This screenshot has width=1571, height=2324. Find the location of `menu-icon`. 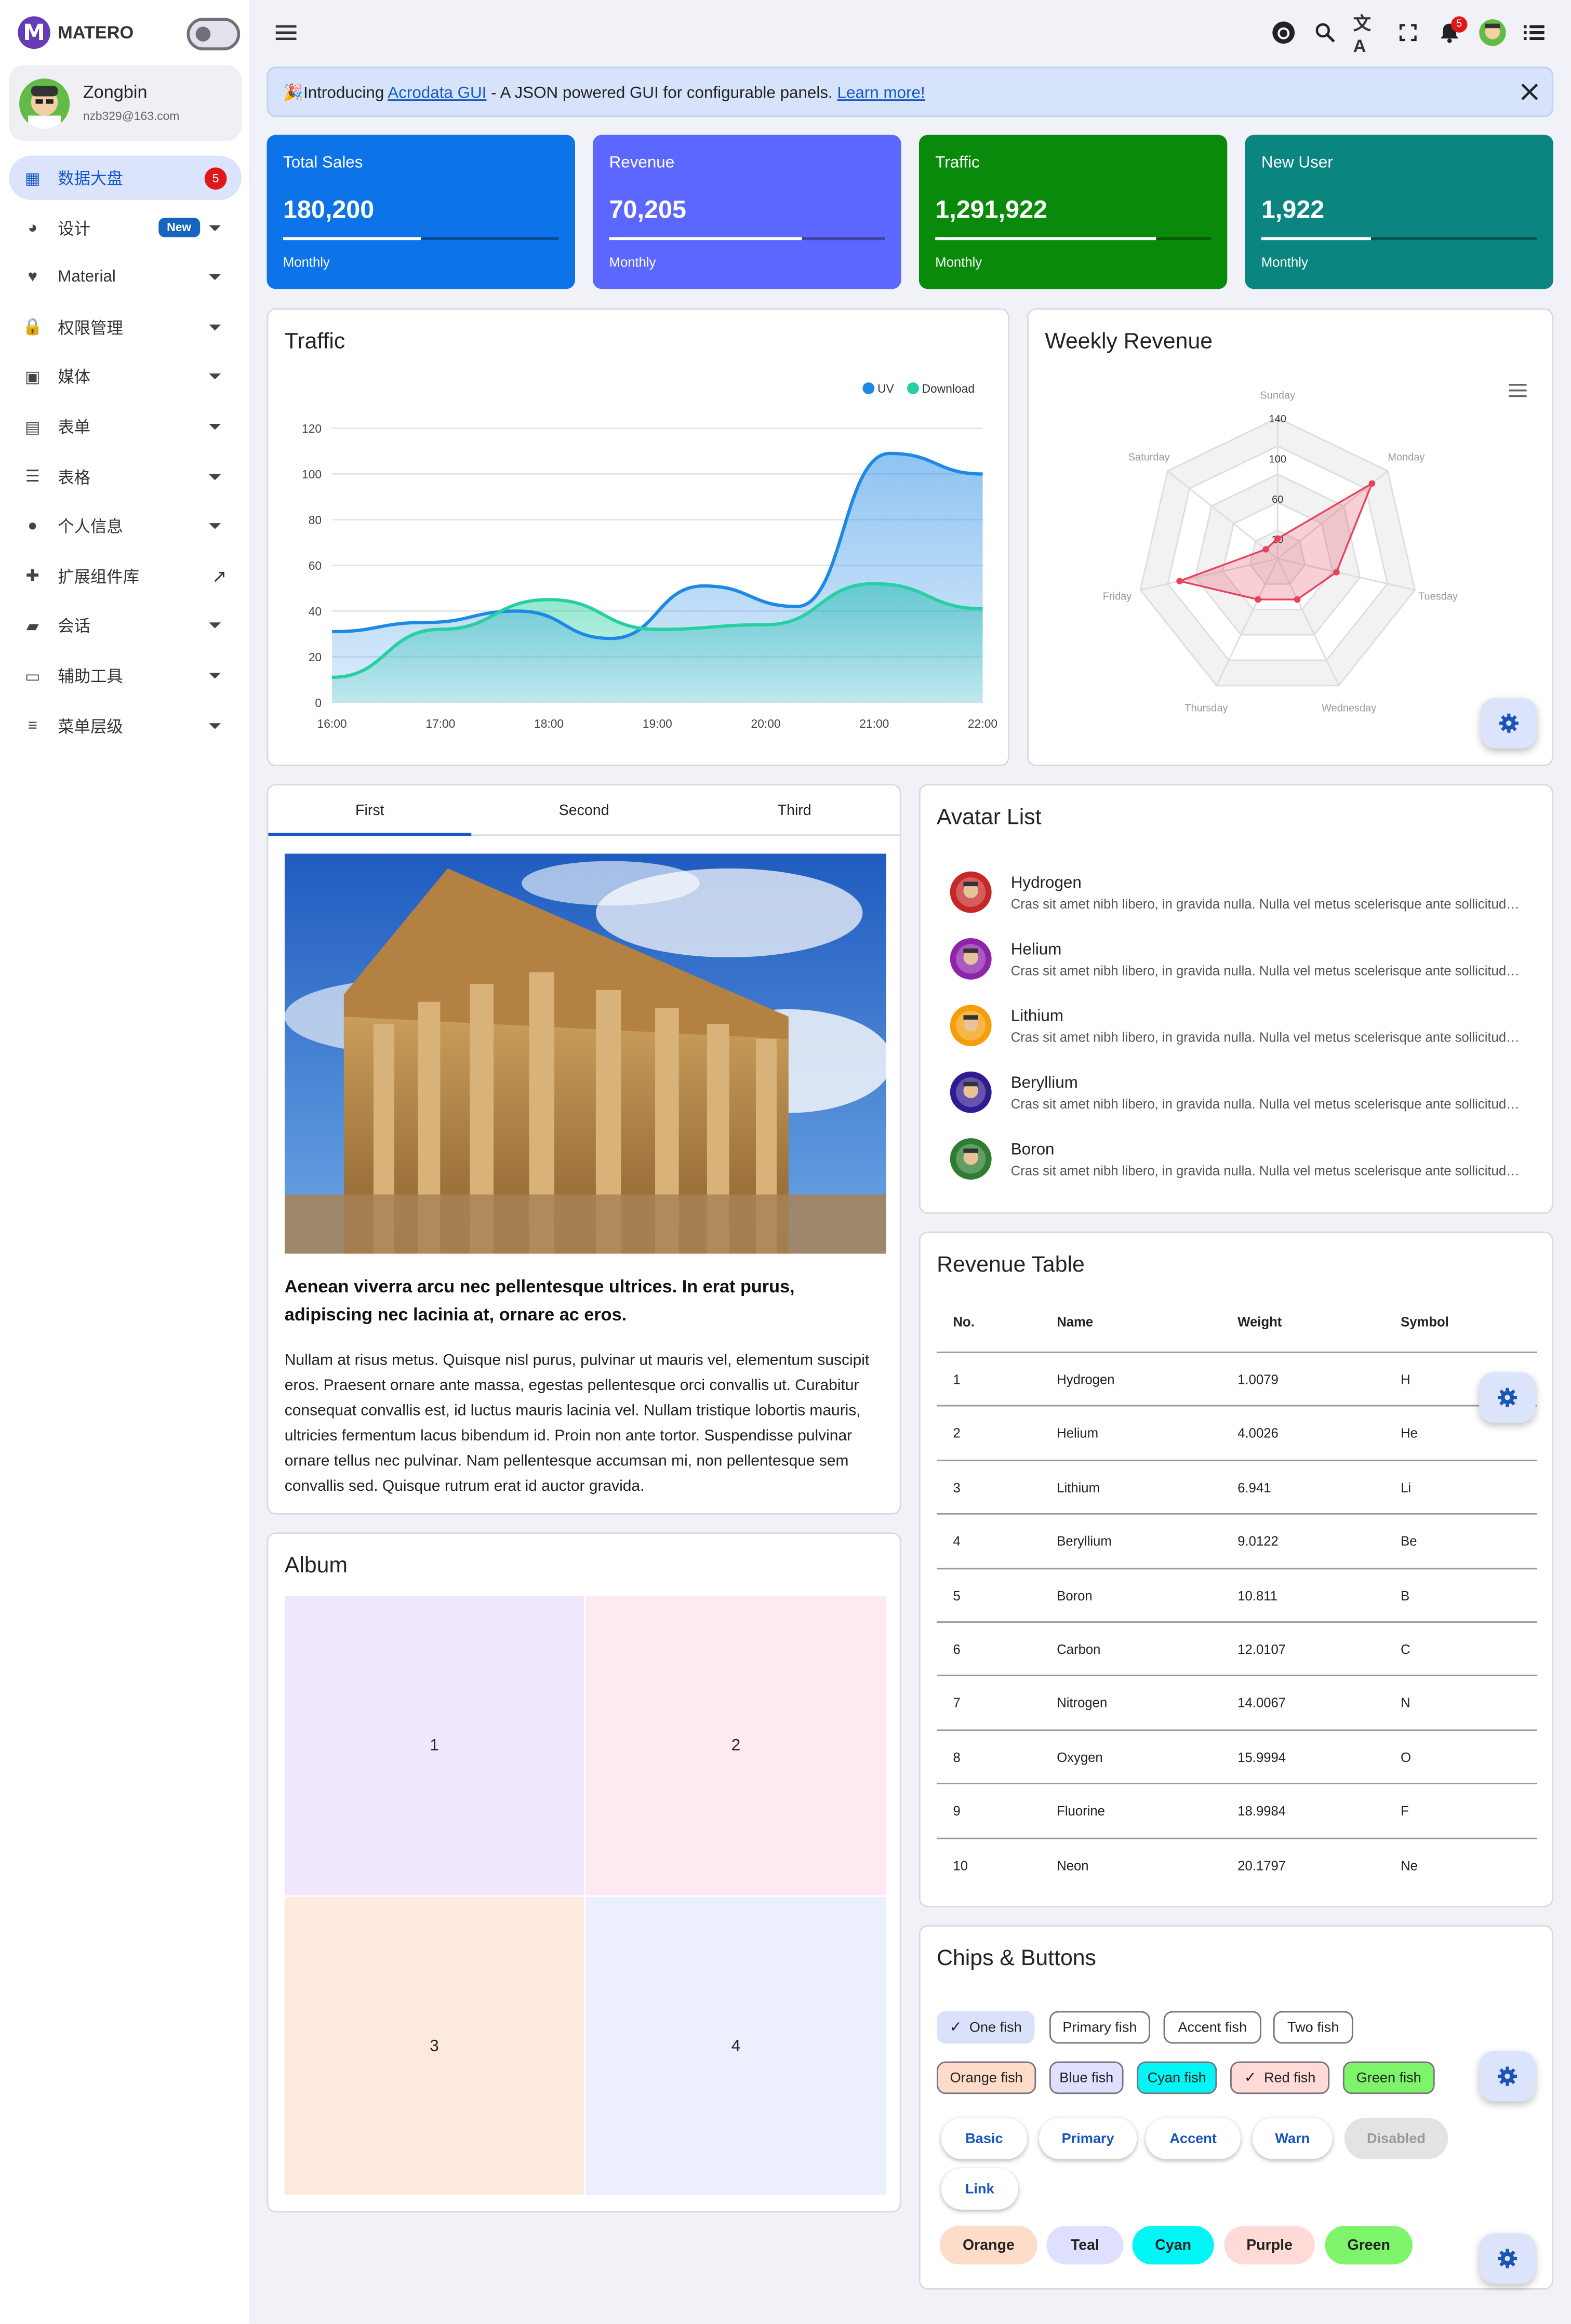

menu-icon is located at coordinates (286, 32).